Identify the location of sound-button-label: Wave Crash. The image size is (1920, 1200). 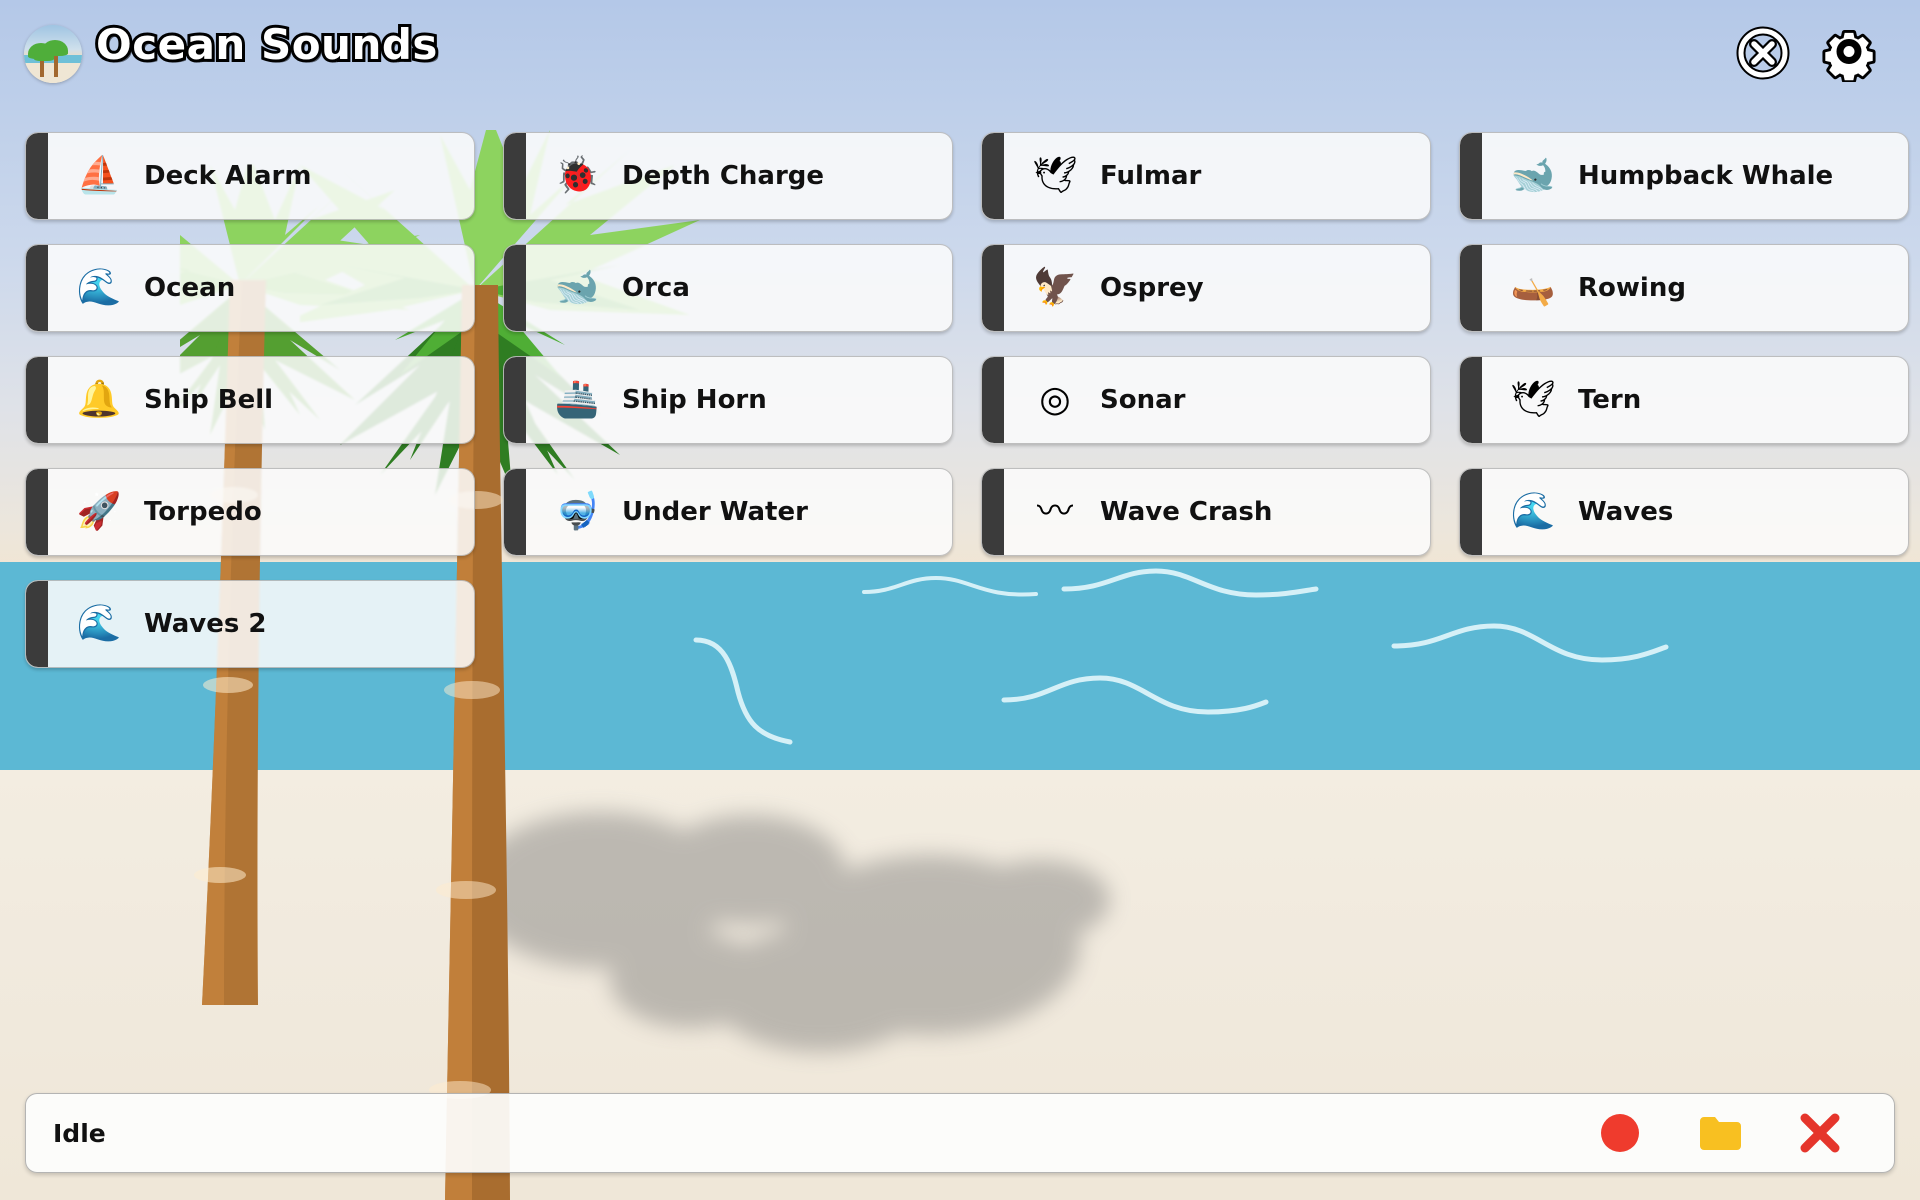
(1186, 512).